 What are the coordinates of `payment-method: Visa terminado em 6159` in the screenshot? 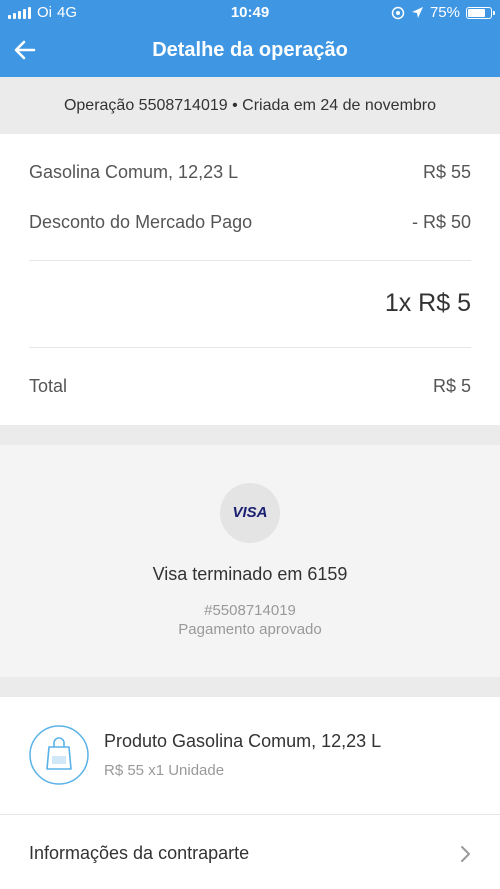 It's located at (250, 574).